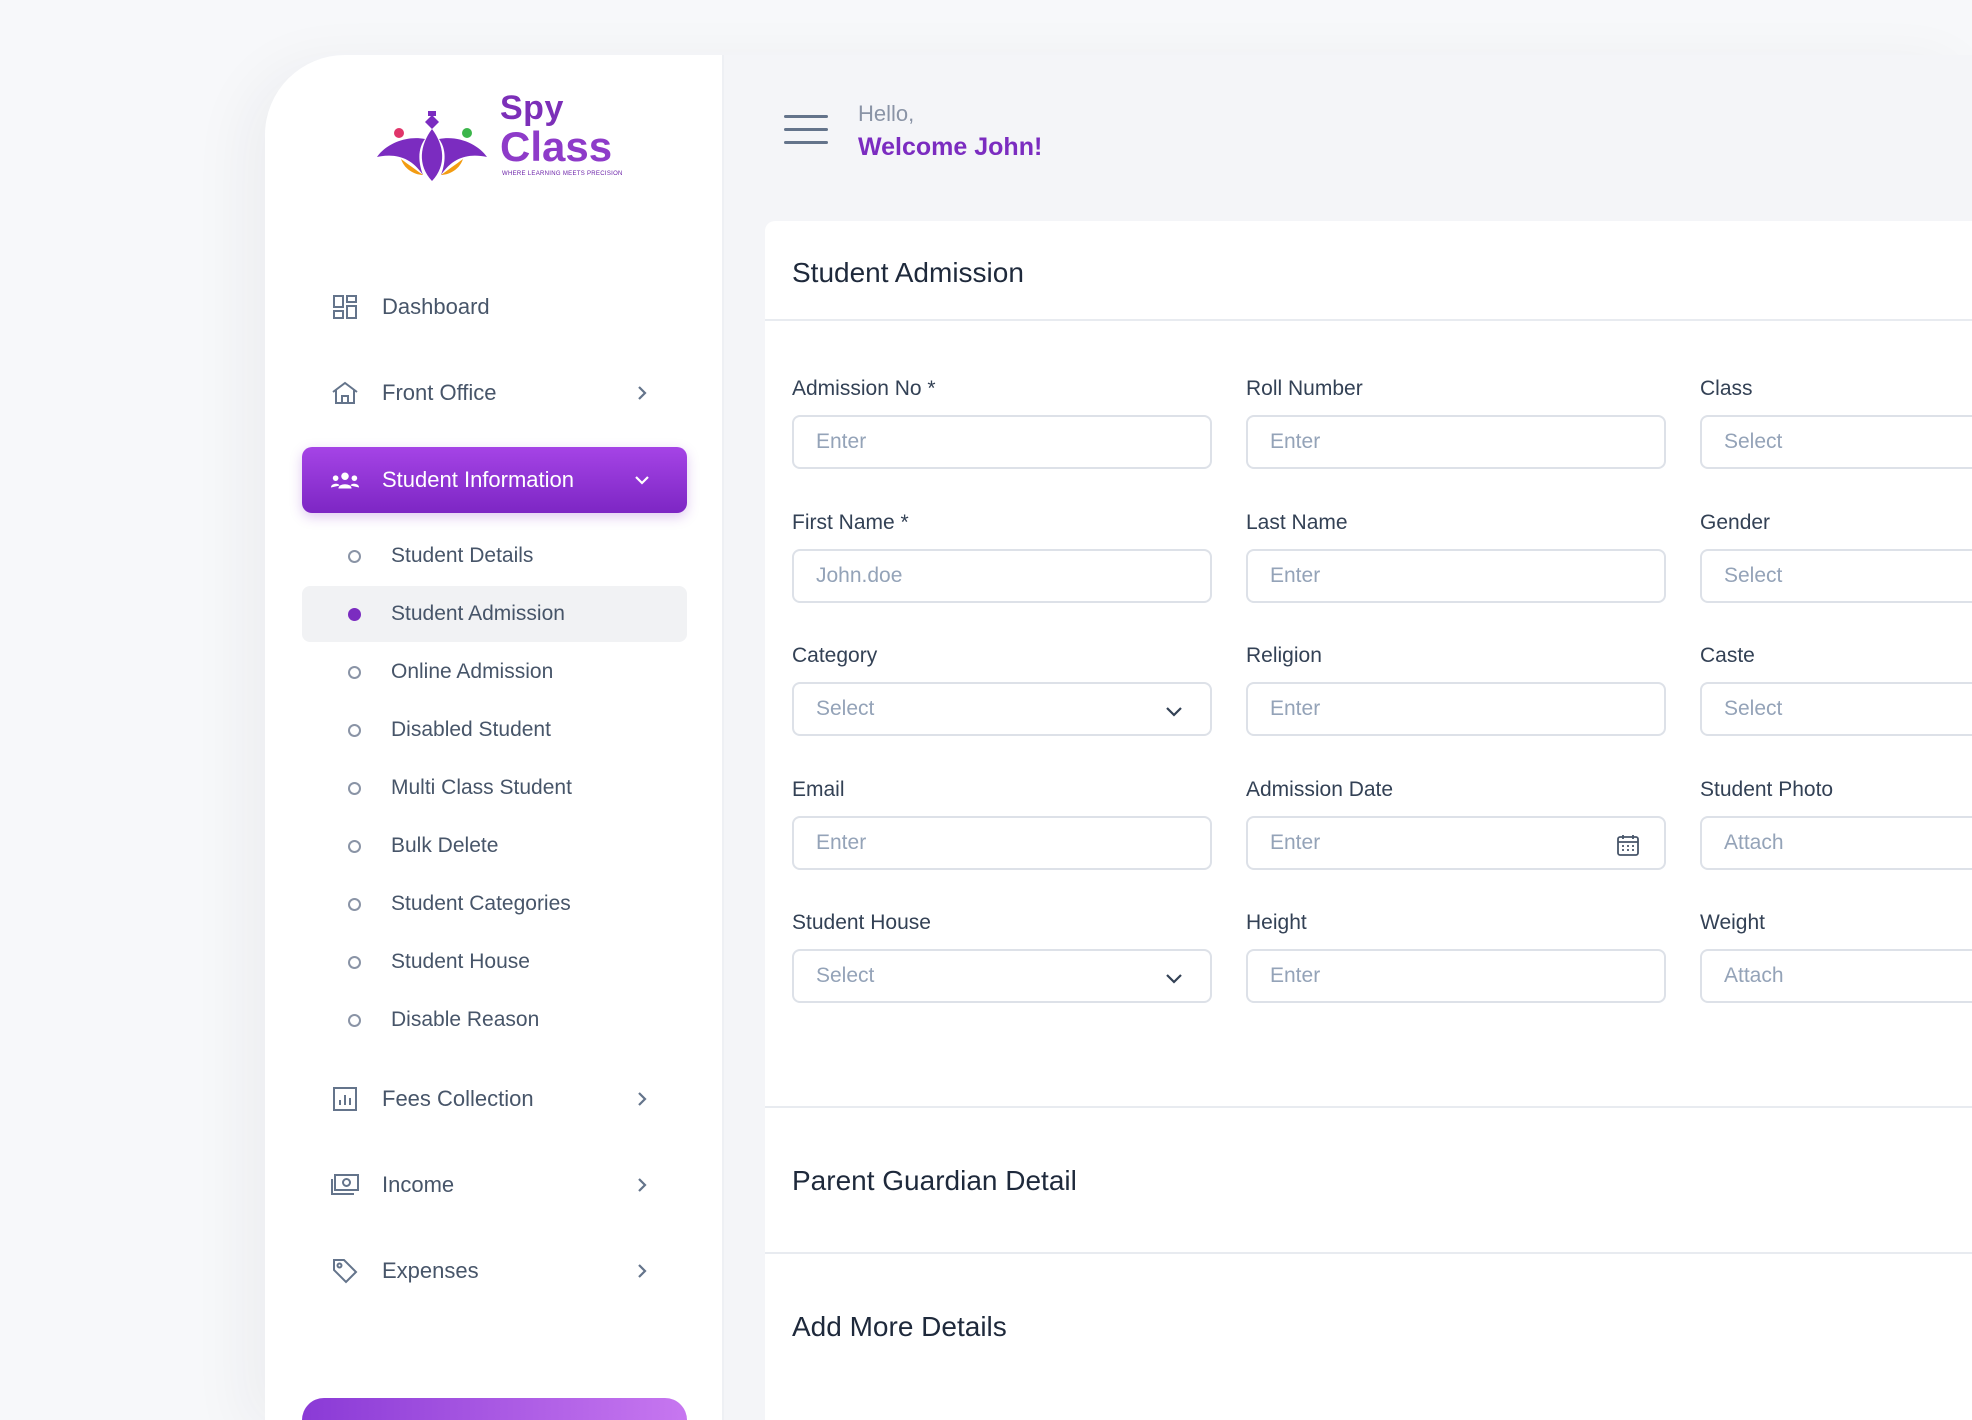 The height and width of the screenshot is (1420, 1972). Describe the element at coordinates (1726, 388) in the screenshot. I see `field-label: Class` at that location.